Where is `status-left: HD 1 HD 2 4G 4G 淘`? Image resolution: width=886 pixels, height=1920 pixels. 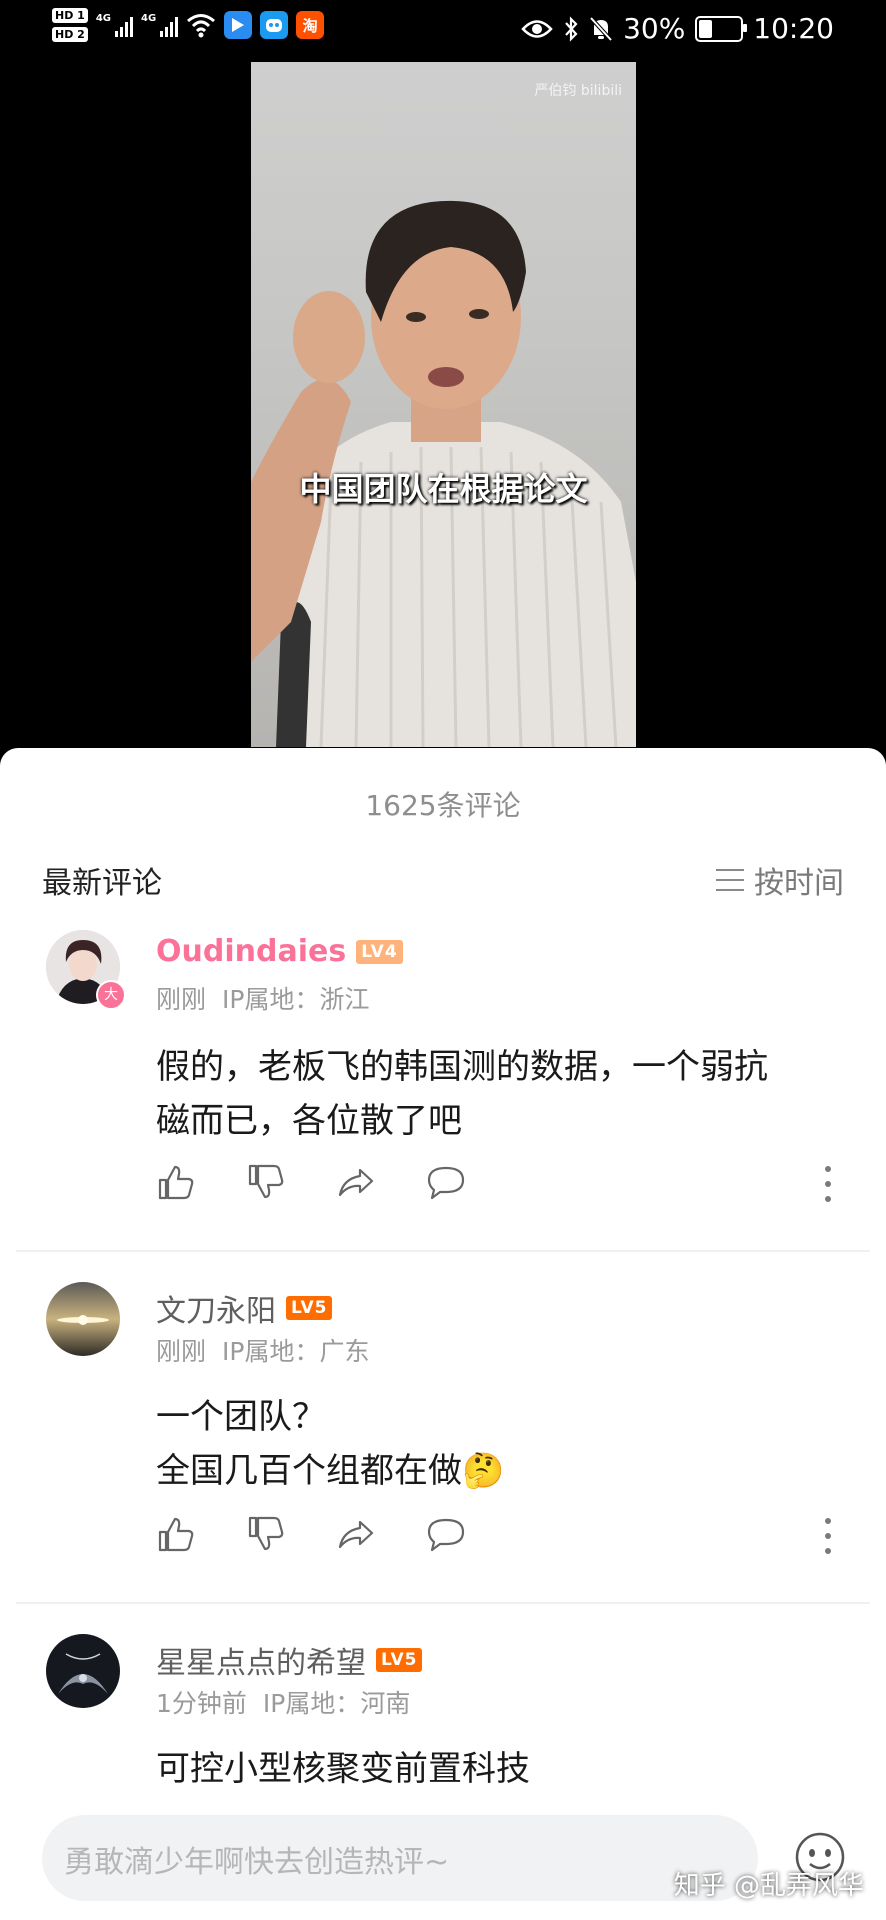 status-left: HD 1 HD 2 4G 4G 淘 is located at coordinates (188, 25).